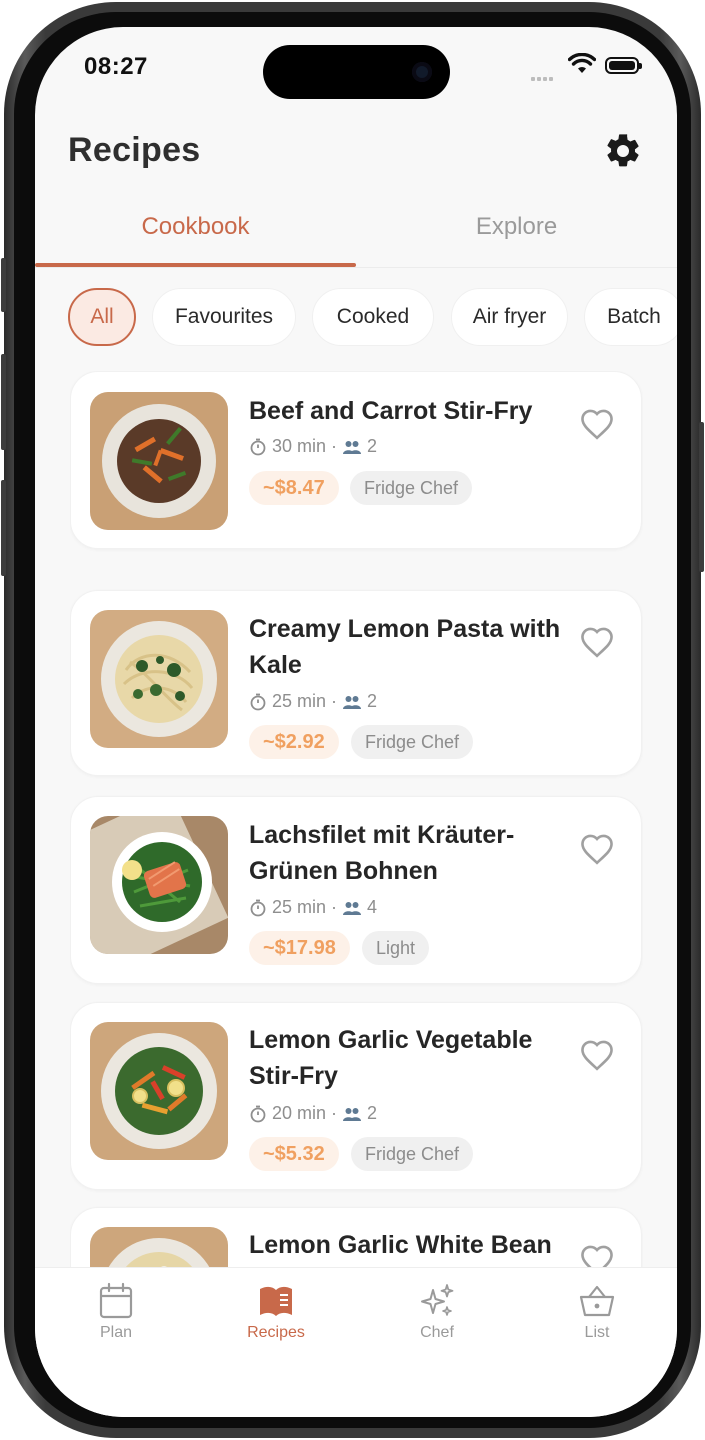 Image resolution: width=705 pixels, height=1440 pixels. What do you see at coordinates (400, 1245) in the screenshot?
I see `recipe-title: Lemon Garlic White Bean and Kale Pasta` at bounding box center [400, 1245].